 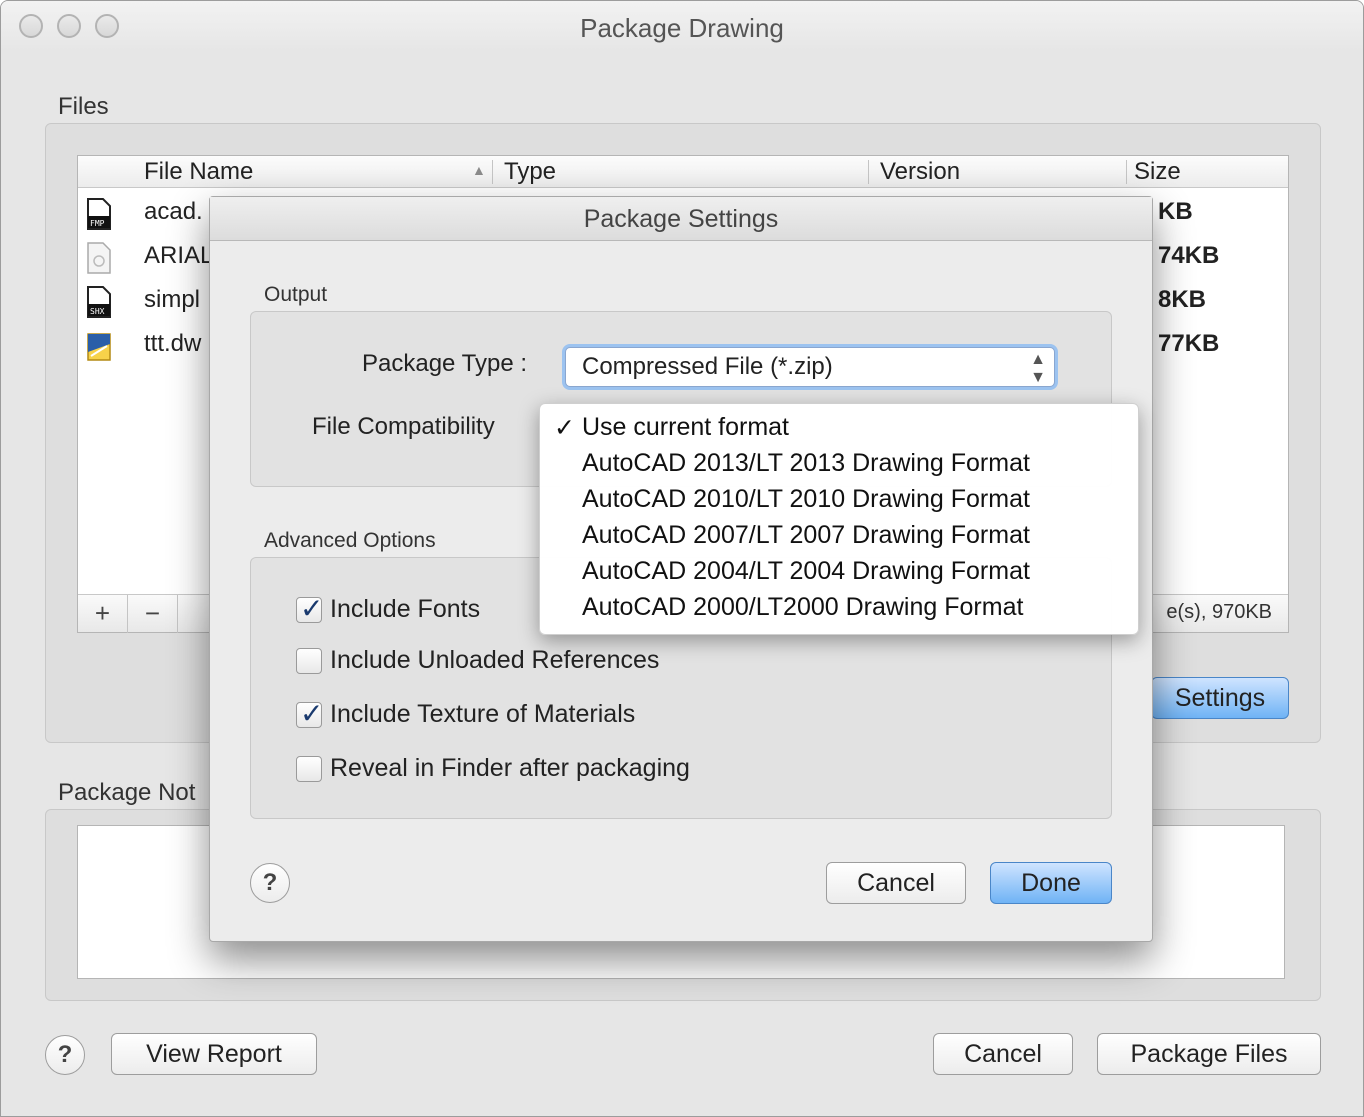 I want to click on settings-help-button: ?, so click(x=270, y=883).